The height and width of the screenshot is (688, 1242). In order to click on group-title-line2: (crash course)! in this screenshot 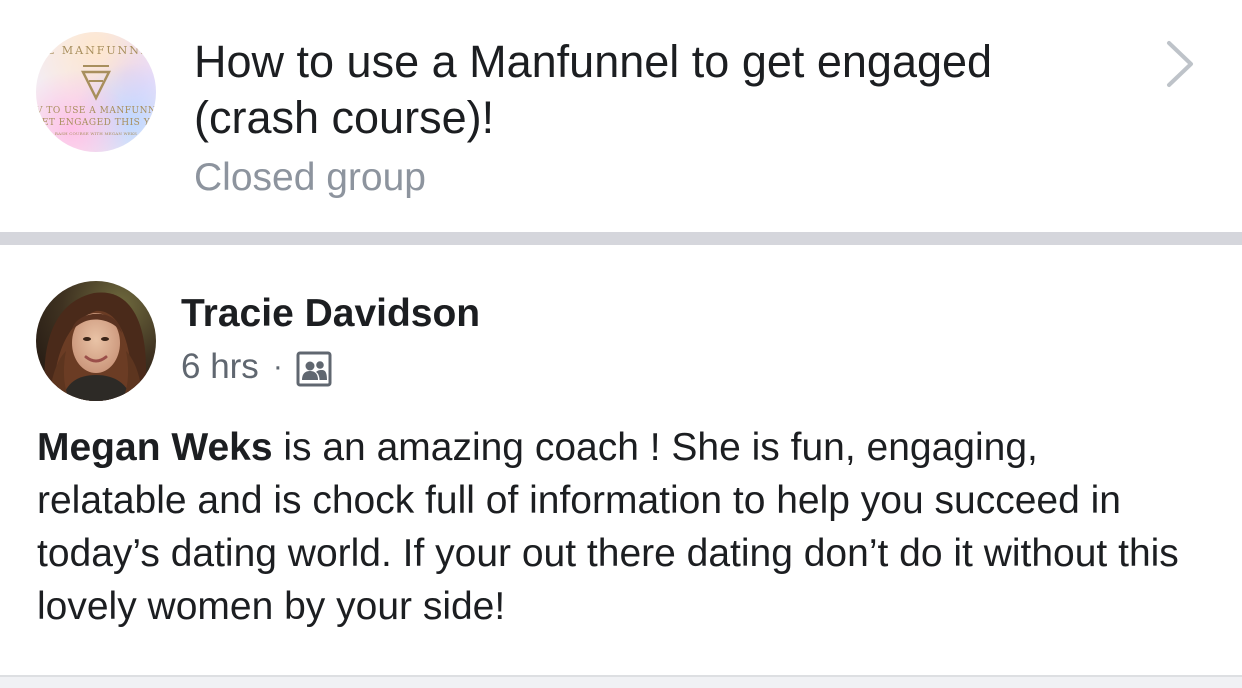, I will do `click(344, 117)`.